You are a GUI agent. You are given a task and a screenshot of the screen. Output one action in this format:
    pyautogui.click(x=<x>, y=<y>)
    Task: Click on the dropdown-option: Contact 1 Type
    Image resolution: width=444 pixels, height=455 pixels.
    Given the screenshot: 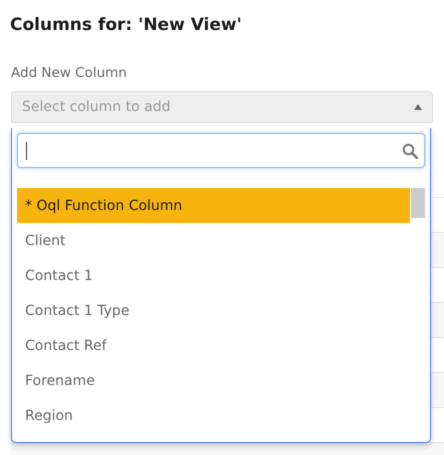 What is the action you would take?
    pyautogui.click(x=213, y=310)
    